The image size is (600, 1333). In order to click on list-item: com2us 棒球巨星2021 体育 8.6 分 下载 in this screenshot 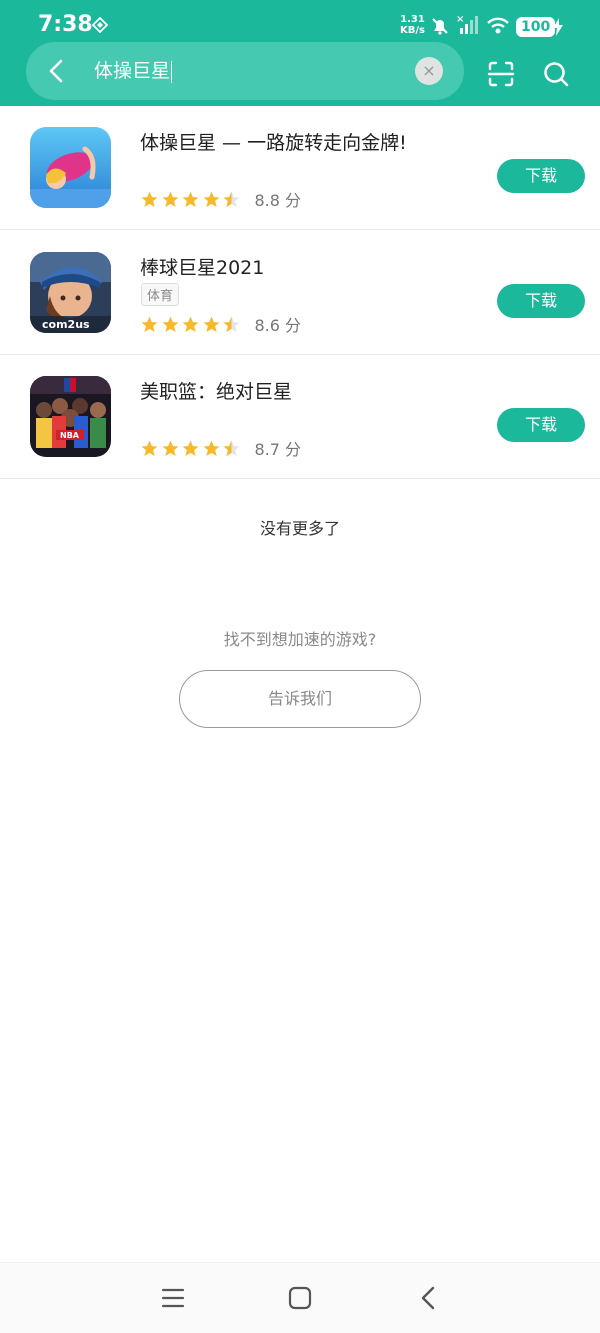, I will do `click(300, 293)`.